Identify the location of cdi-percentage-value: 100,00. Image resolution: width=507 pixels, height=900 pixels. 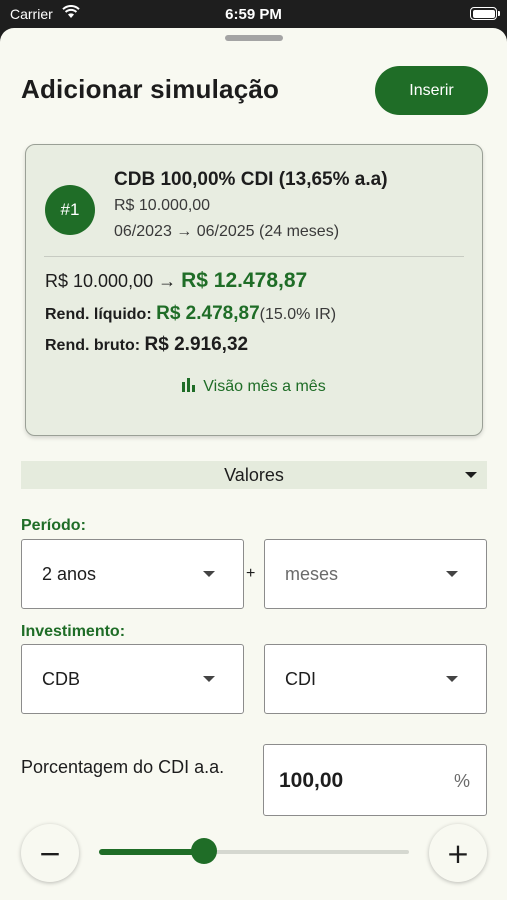
(311, 780).